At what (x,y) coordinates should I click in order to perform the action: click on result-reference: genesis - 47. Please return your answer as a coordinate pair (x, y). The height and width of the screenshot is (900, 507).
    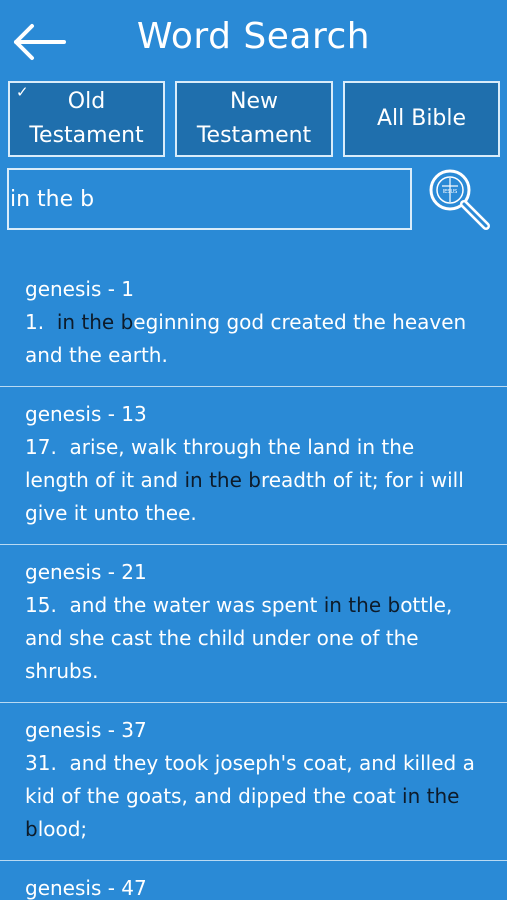
    Looking at the image, I should click on (86, 888).